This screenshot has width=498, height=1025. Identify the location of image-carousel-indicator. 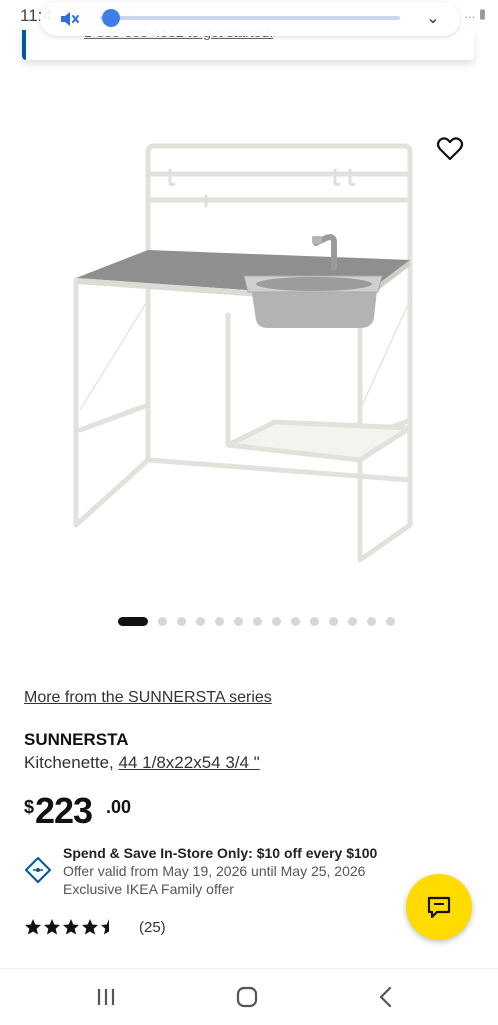
(256, 622).